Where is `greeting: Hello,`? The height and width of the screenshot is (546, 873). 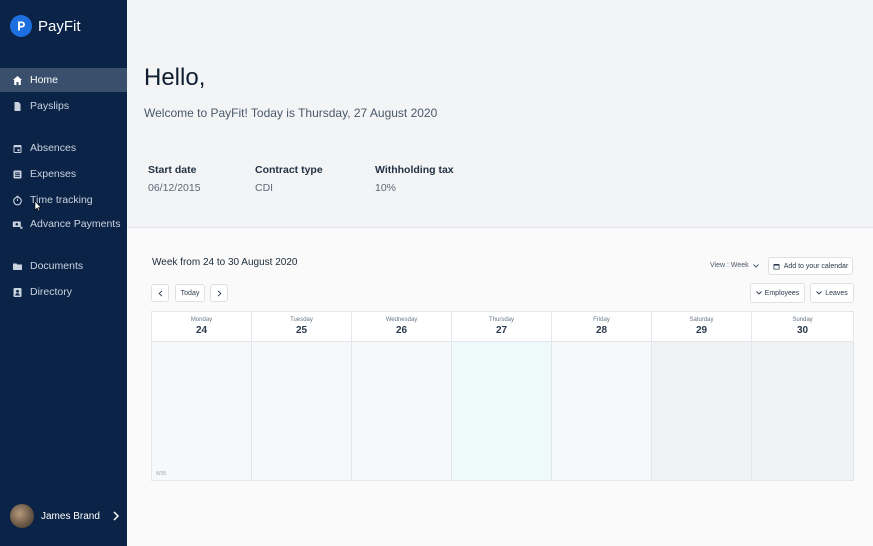
greeting: Hello, is located at coordinates (175, 77).